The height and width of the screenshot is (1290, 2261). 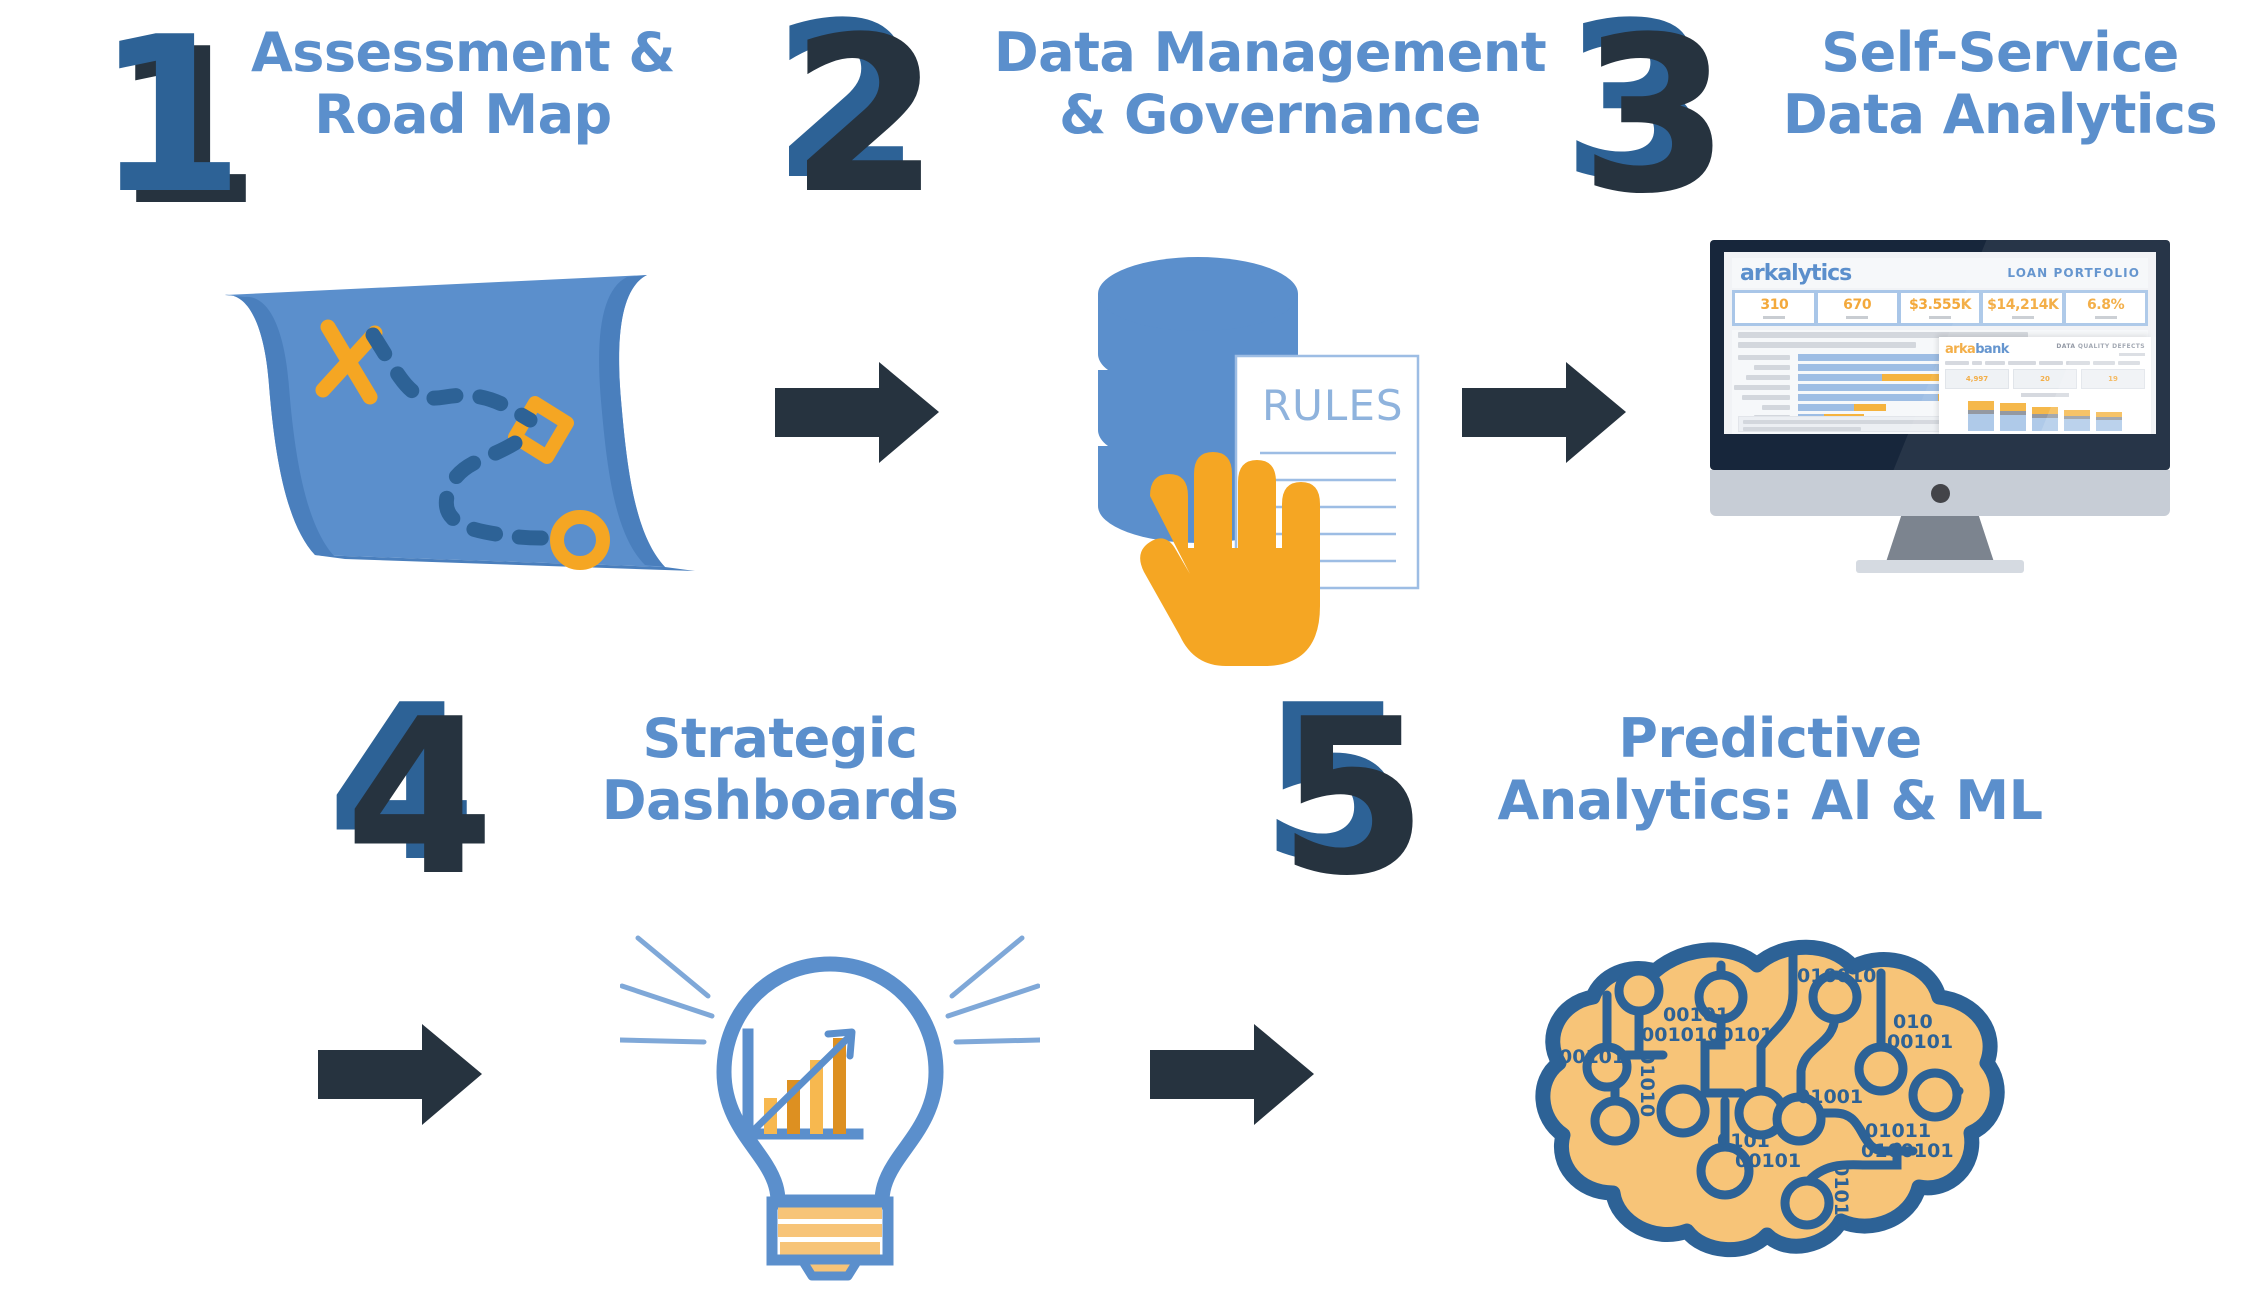 I want to click on step-number-1-front: 1, so click(x=170, y=120).